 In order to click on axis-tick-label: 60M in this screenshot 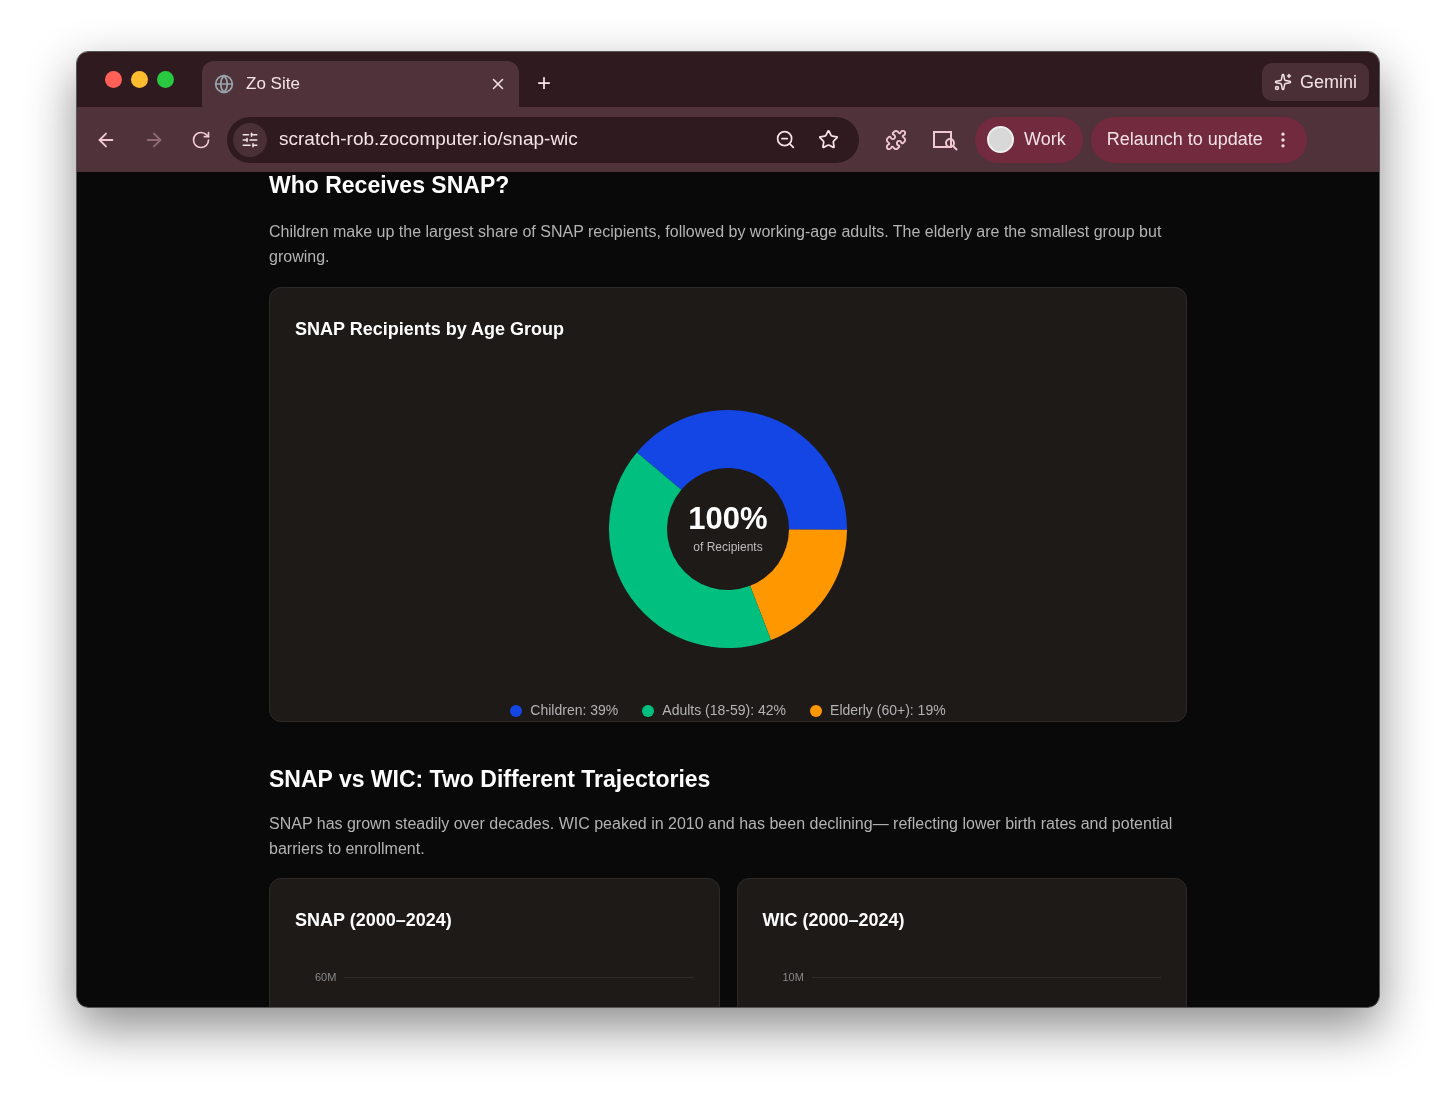, I will do `click(326, 977)`.